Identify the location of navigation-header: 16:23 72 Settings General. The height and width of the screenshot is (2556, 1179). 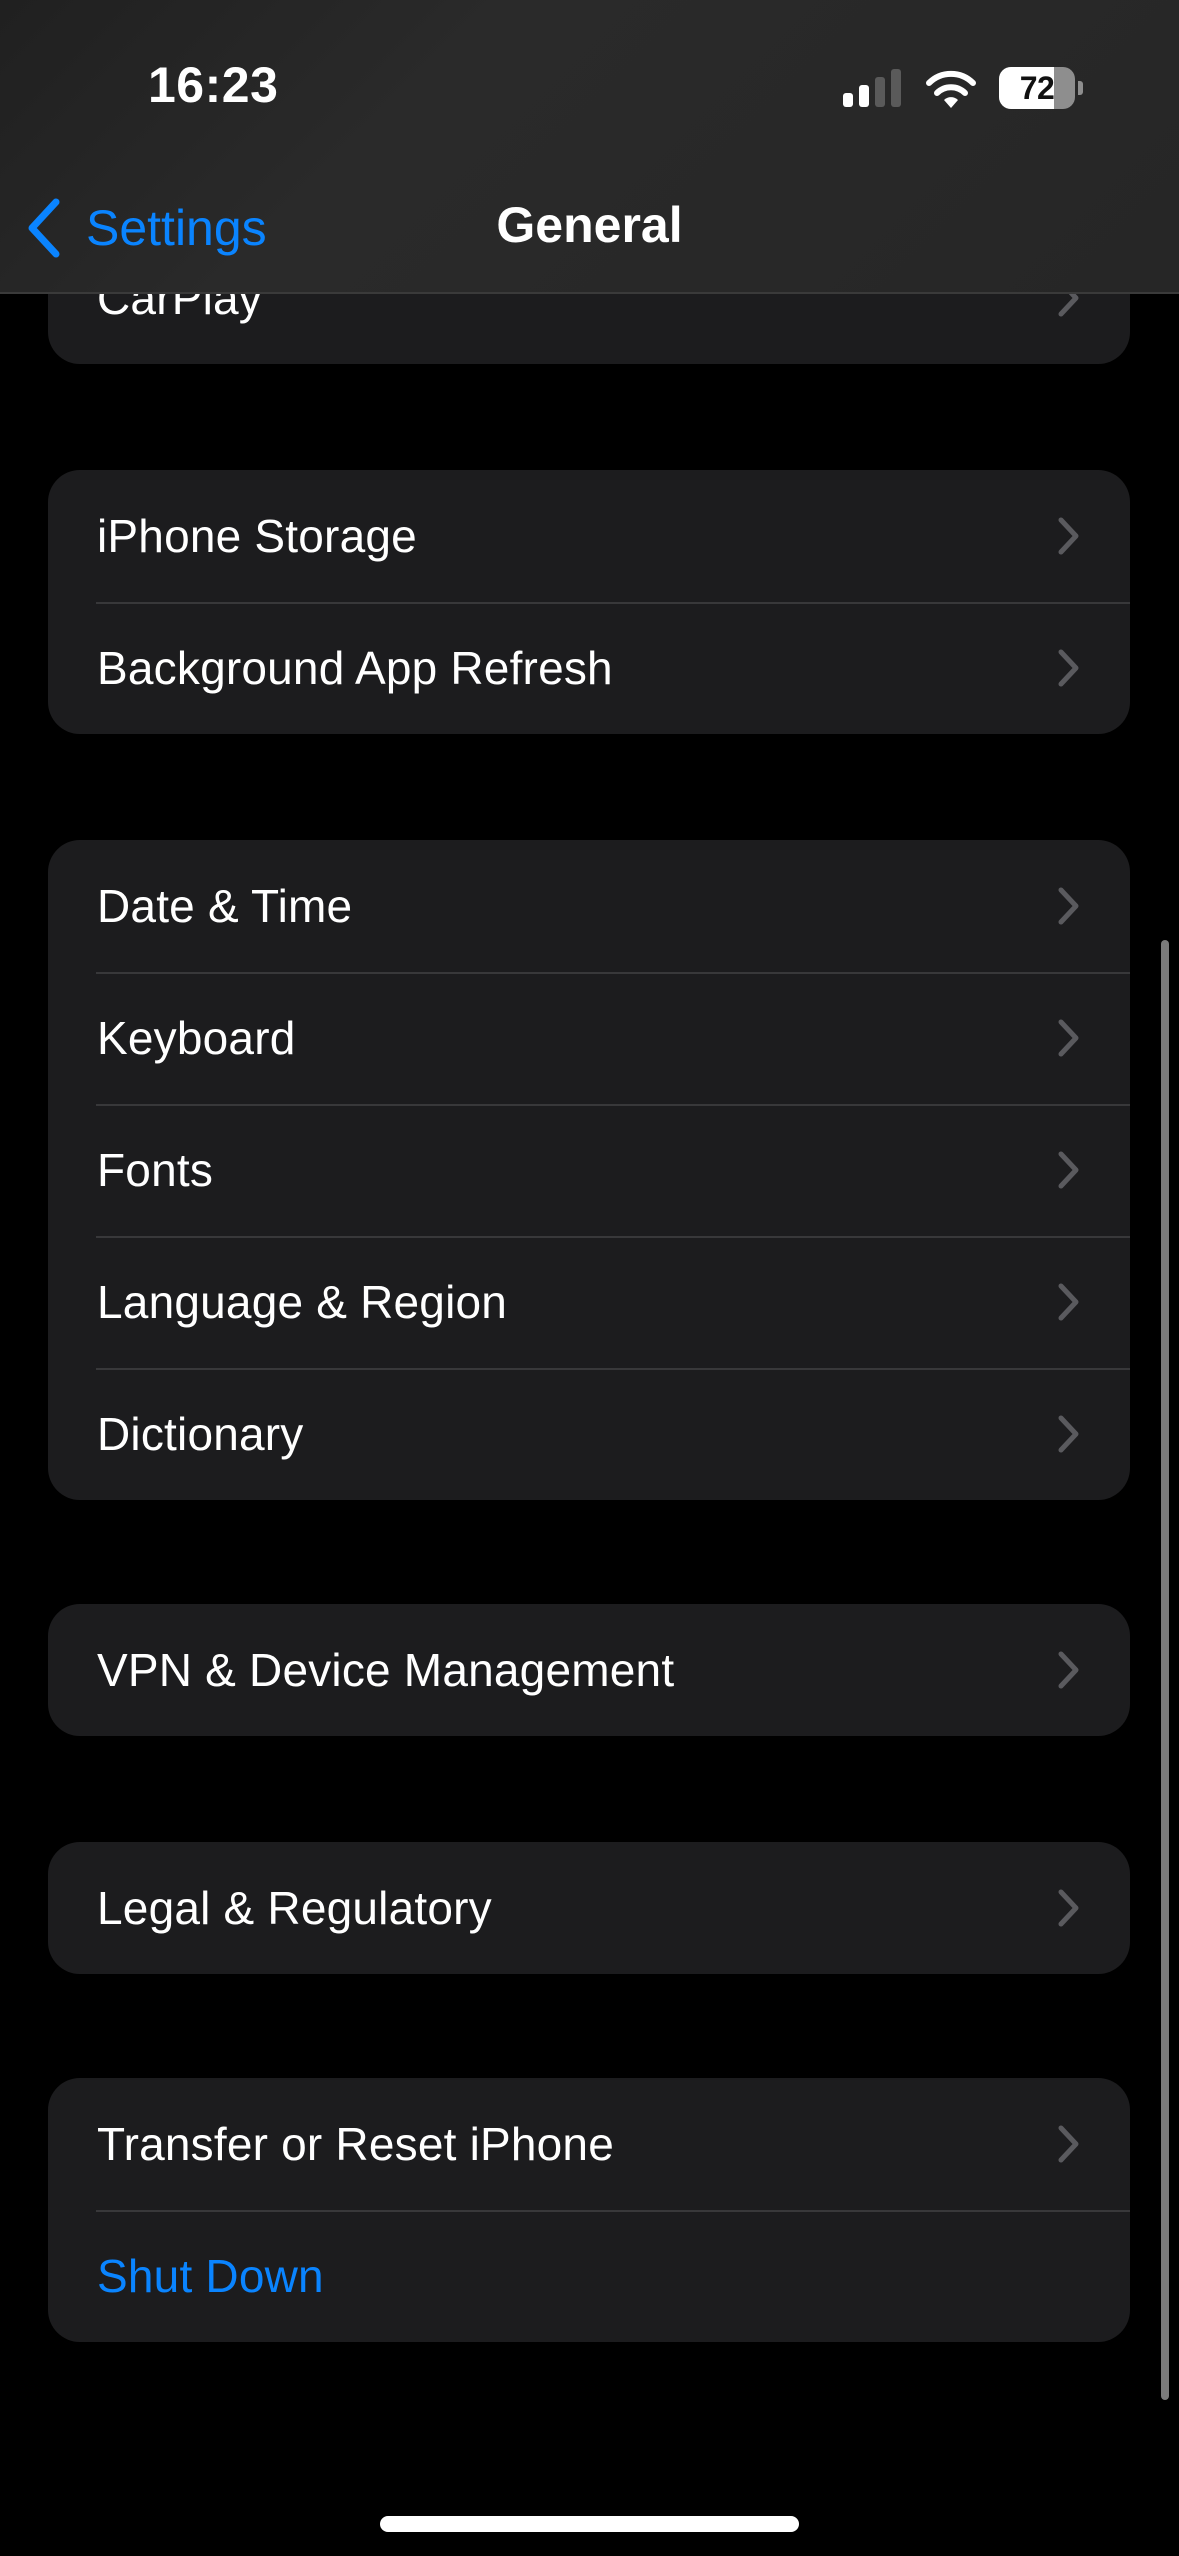
(589, 147).